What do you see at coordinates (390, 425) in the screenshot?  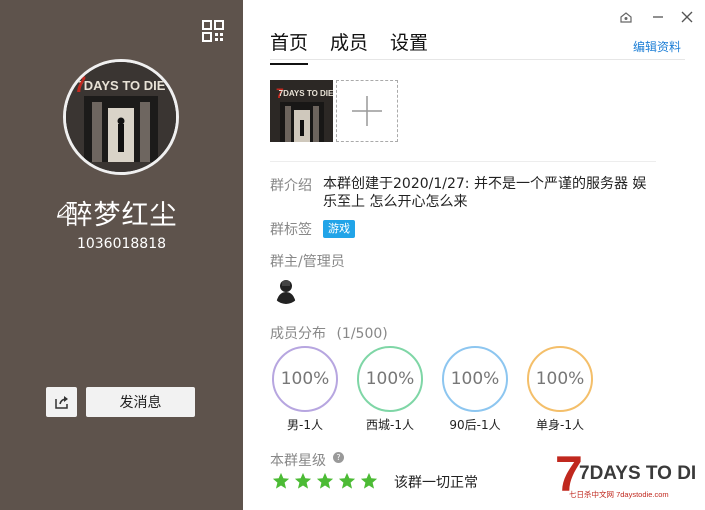 I see `stat-label-region: 西城-1人` at bounding box center [390, 425].